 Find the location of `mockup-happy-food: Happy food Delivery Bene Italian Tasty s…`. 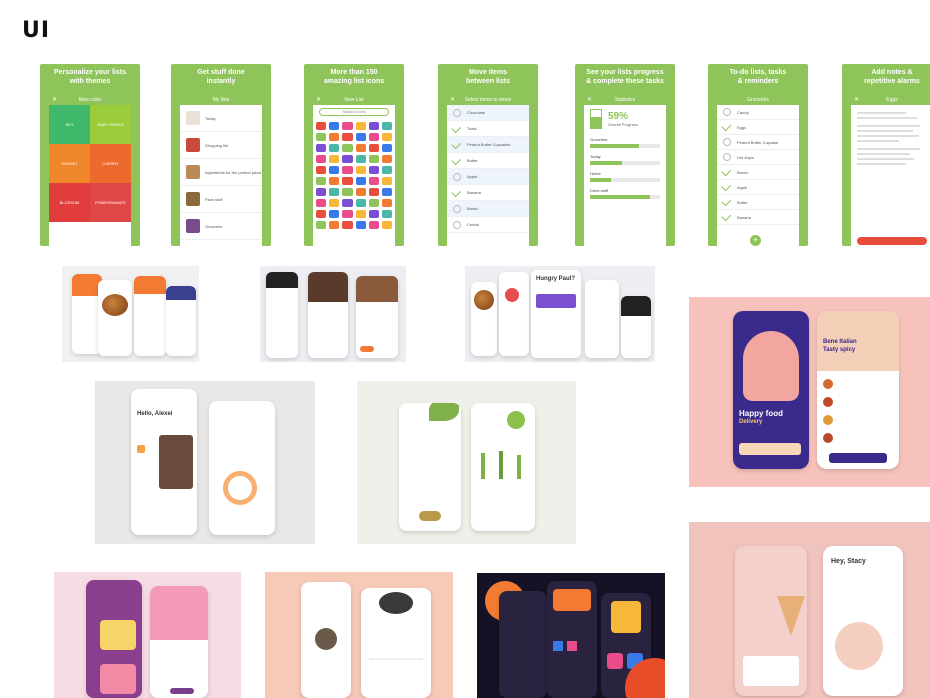

mockup-happy-food: Happy food Delivery Bene Italian Tasty s… is located at coordinates (809, 392).